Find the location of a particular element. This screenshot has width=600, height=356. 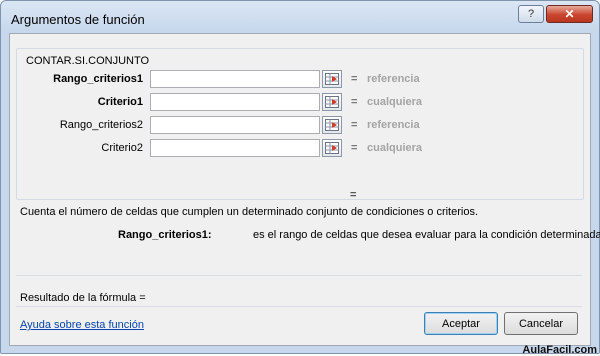

cancel-button: Cancelar is located at coordinates (541, 323).